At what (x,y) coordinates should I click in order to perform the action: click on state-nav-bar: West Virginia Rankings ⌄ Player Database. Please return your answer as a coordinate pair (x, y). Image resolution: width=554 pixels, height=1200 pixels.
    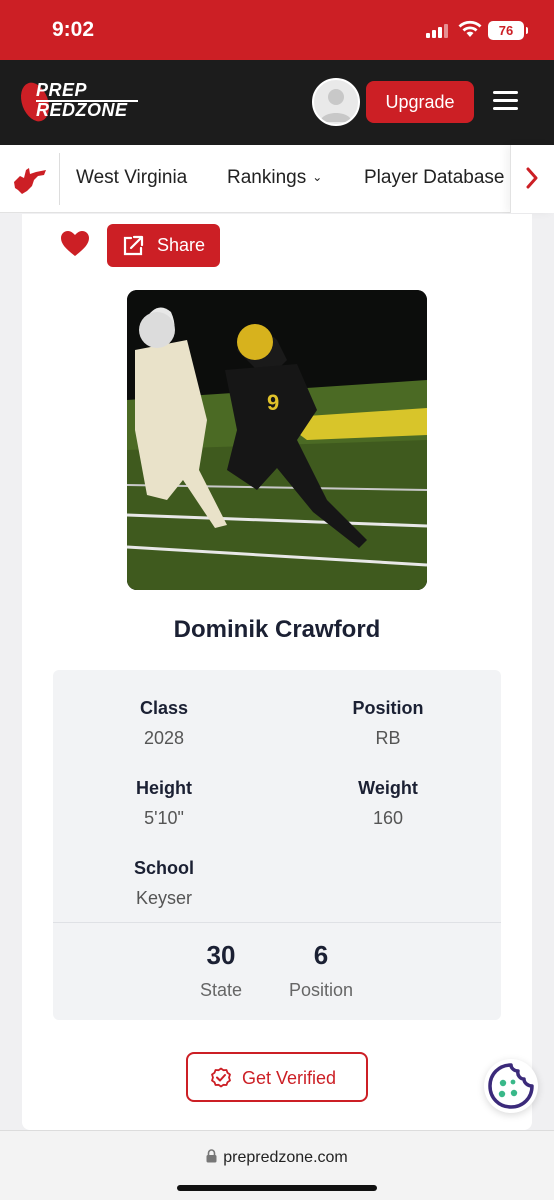
    Looking at the image, I should click on (277, 179).